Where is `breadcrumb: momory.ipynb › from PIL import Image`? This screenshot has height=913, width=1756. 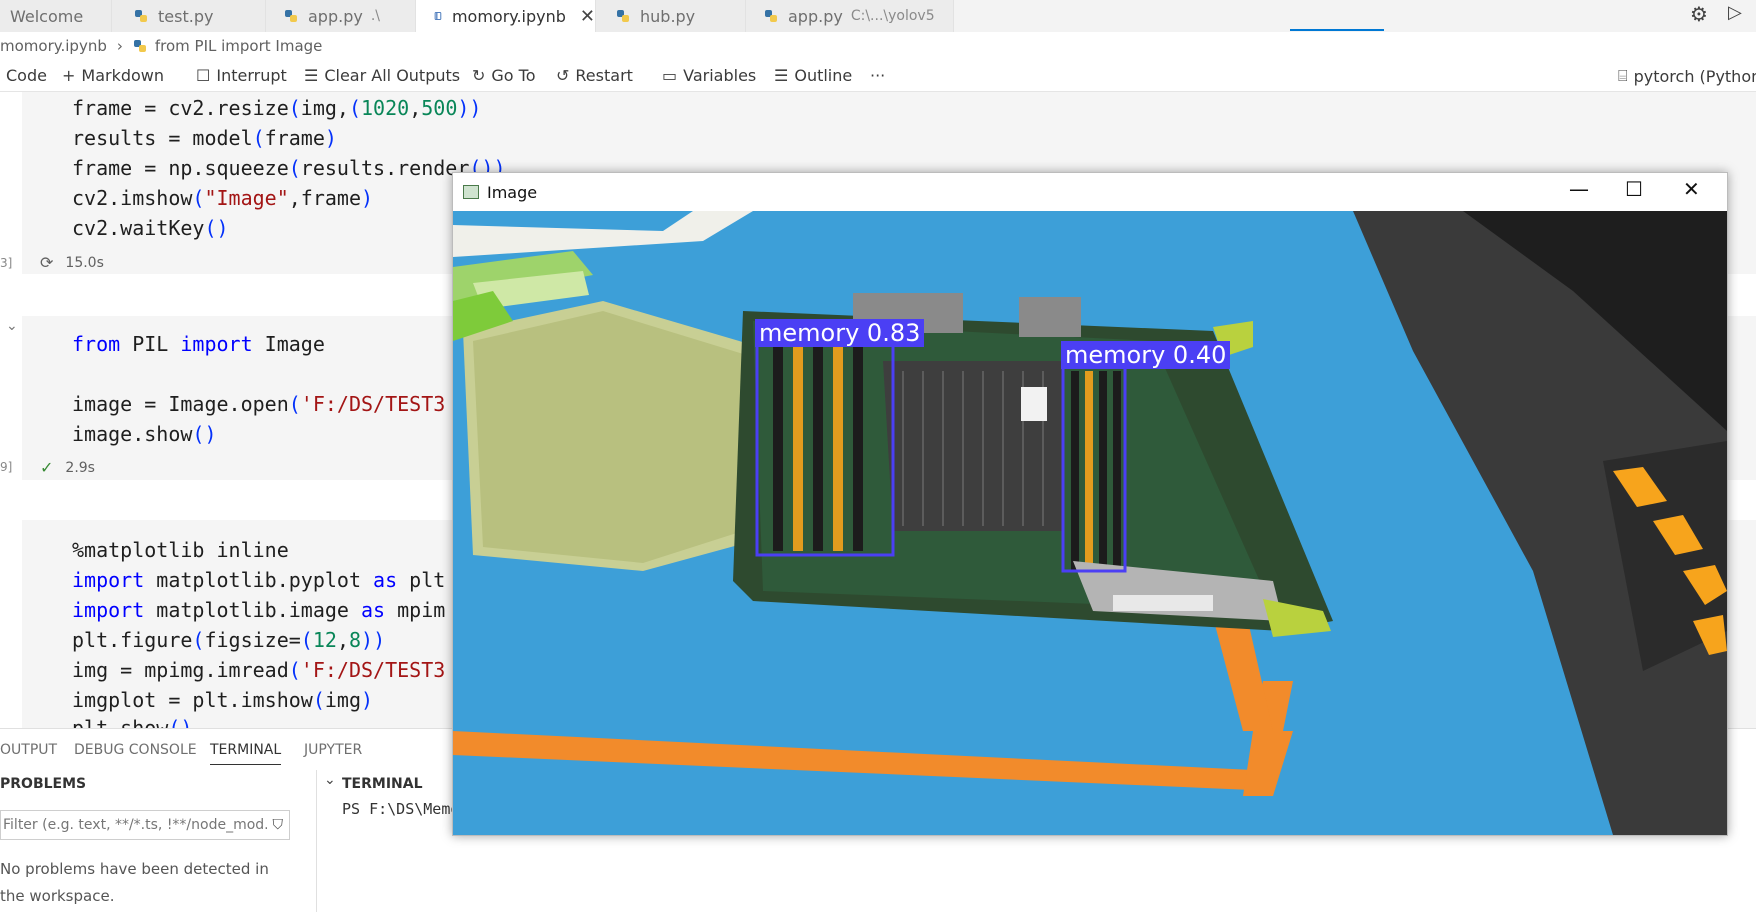 breadcrumb: momory.ipynb › from PIL import Image is located at coordinates (161, 46).